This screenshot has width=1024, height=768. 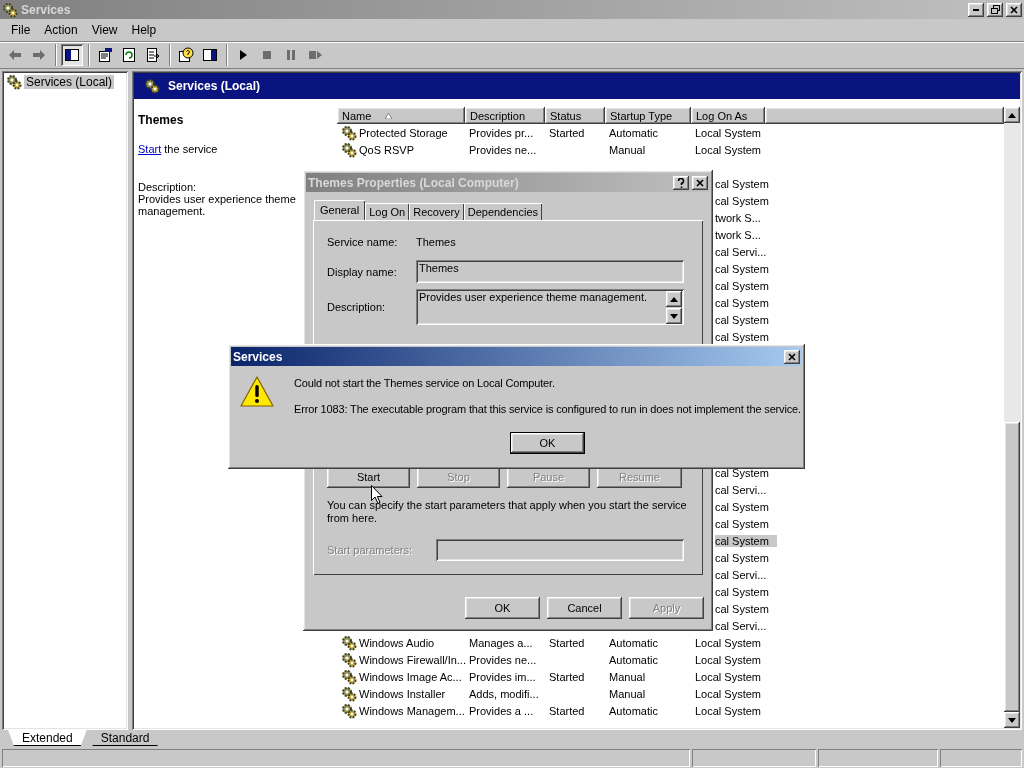 What do you see at coordinates (436, 211) in the screenshot?
I see `dialog-tab: Recovery` at bounding box center [436, 211].